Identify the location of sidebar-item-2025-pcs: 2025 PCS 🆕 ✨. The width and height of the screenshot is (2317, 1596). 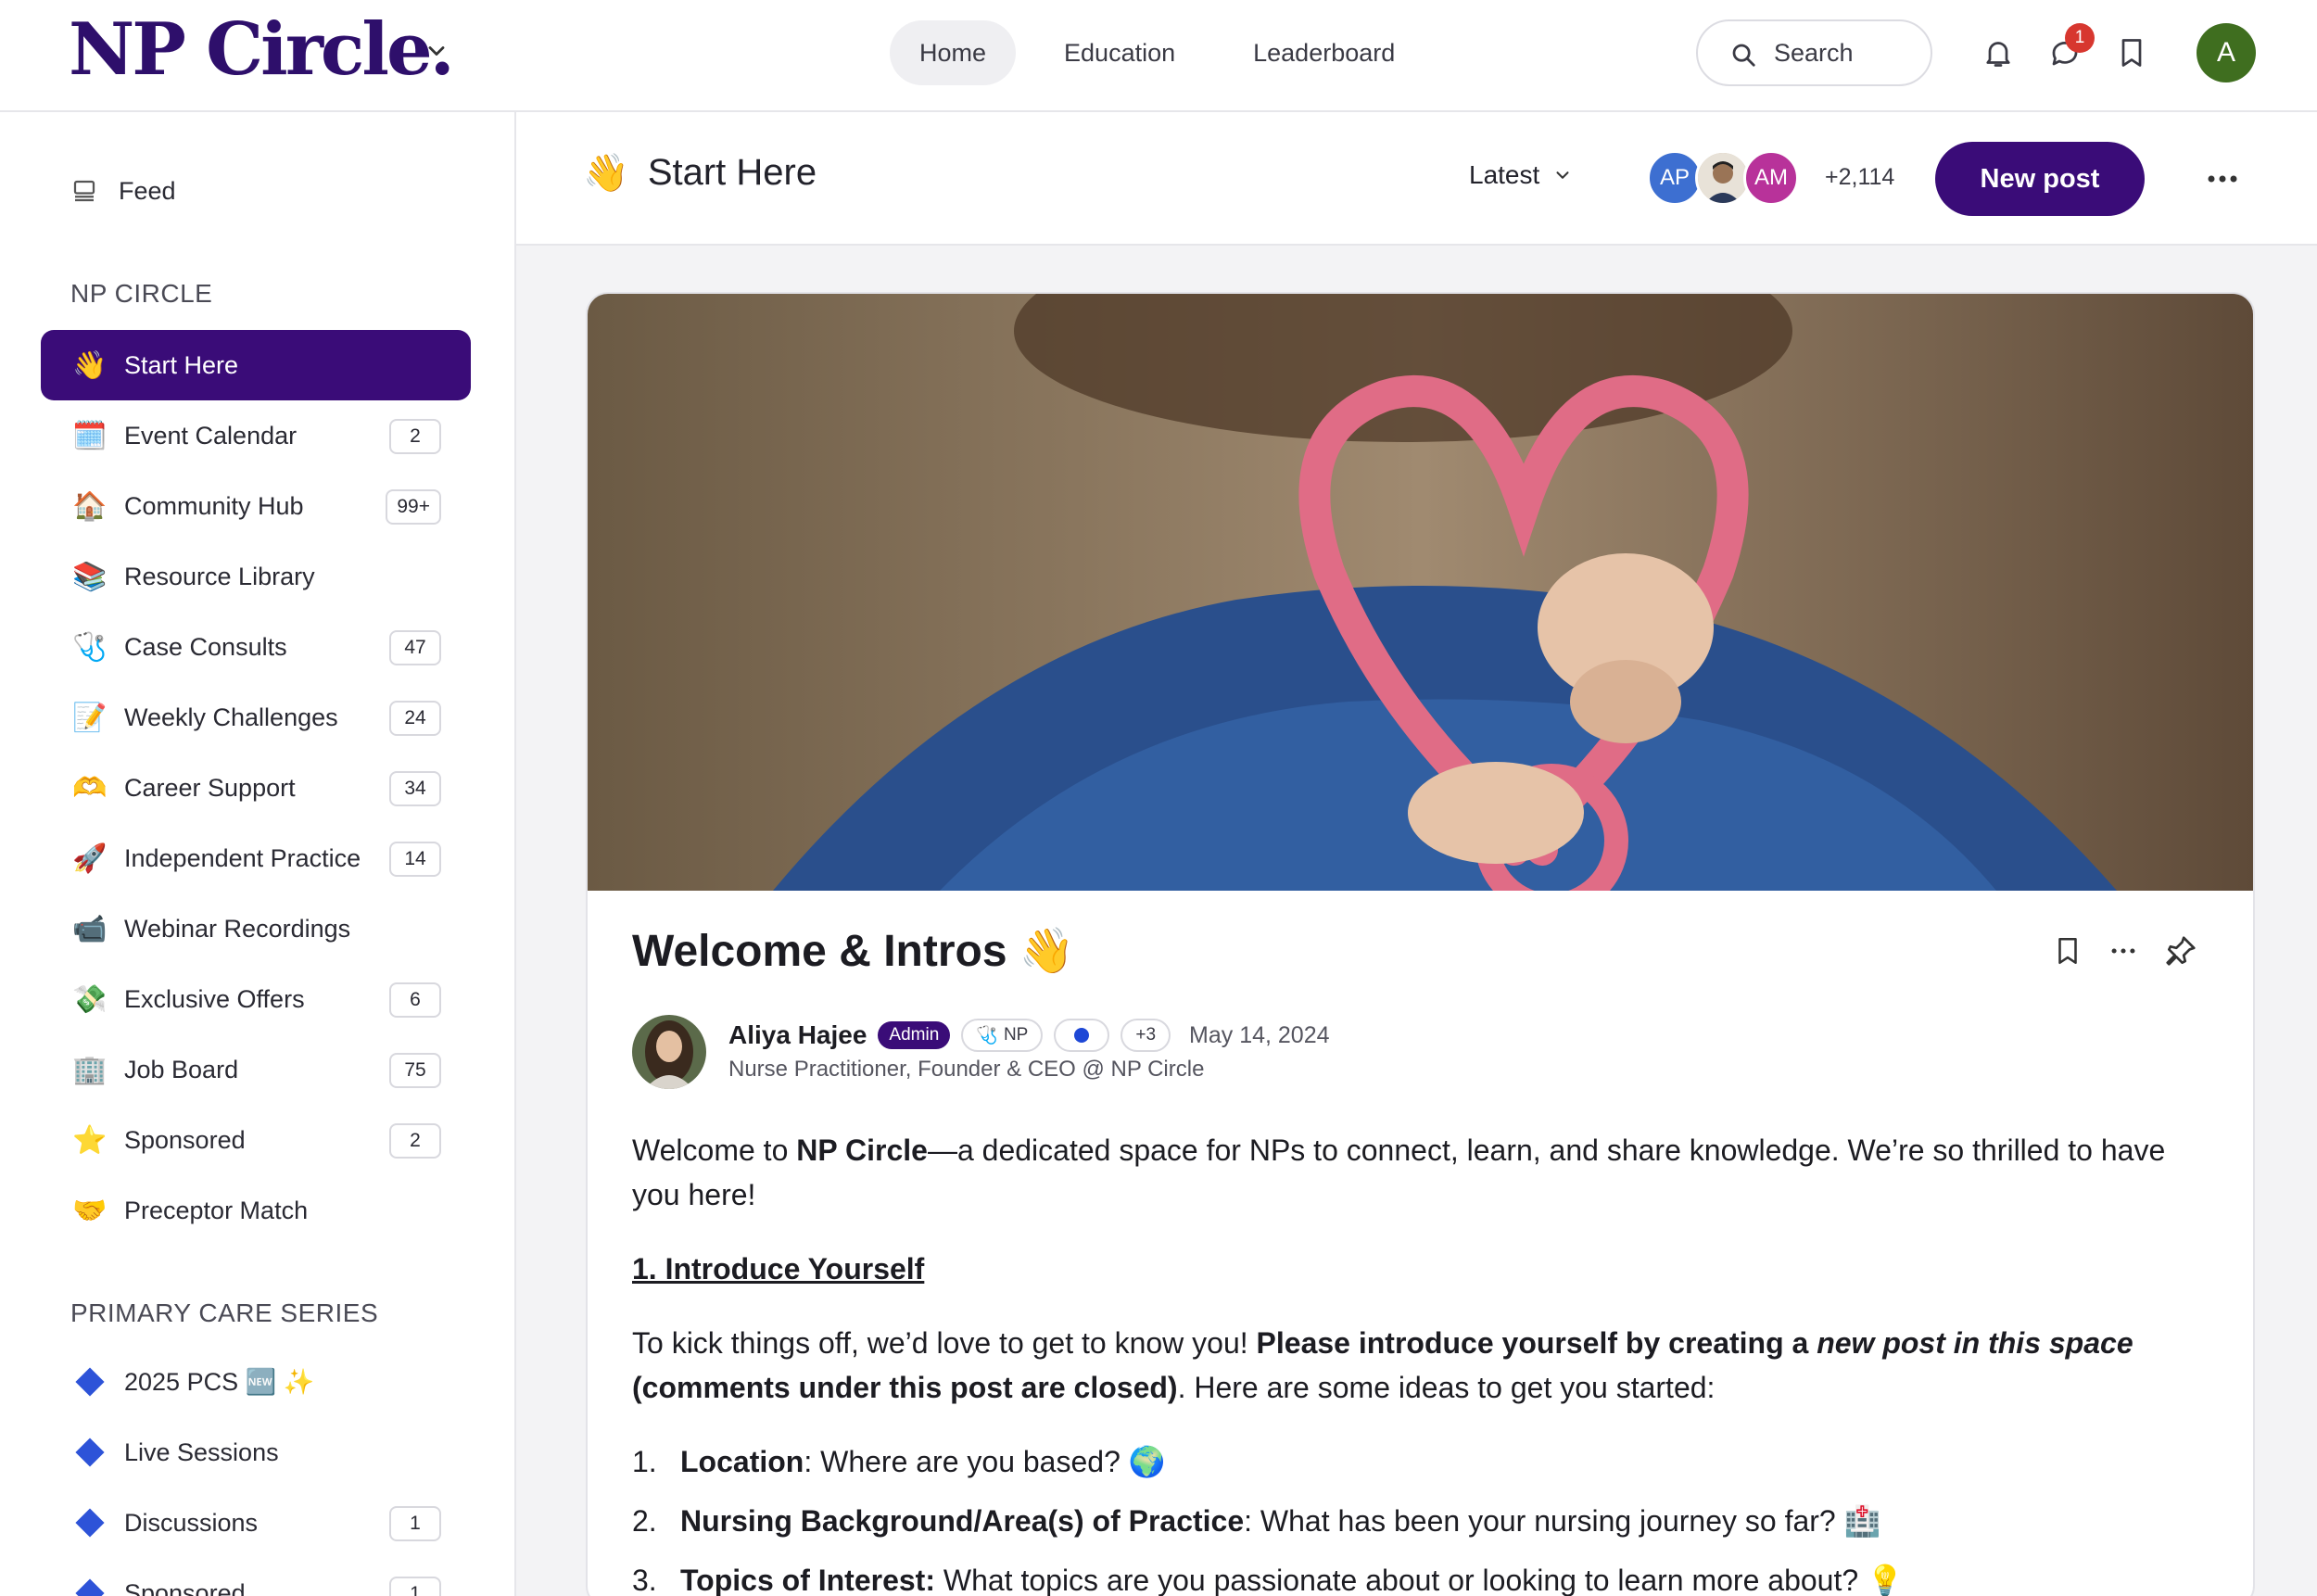
(256, 1382).